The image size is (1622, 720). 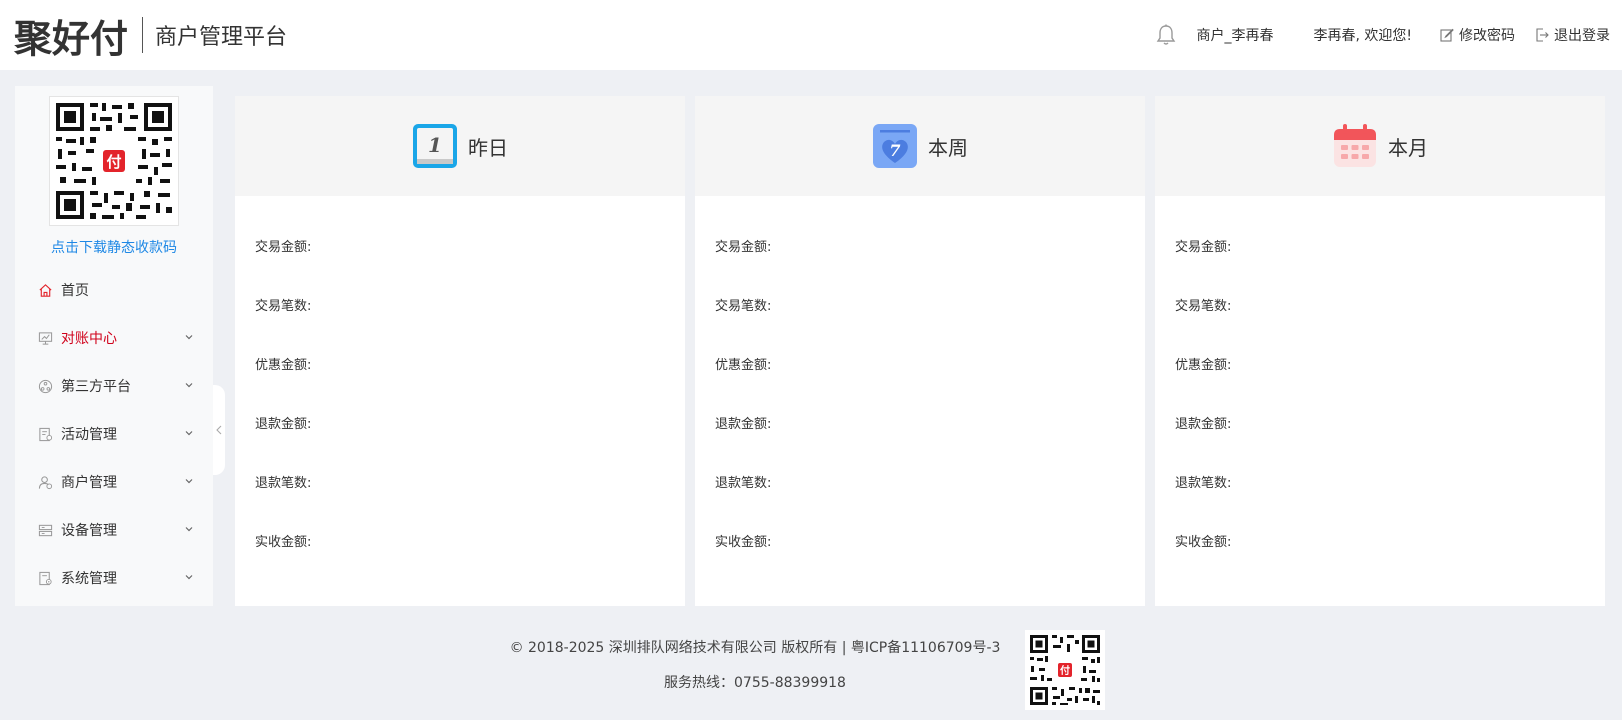 What do you see at coordinates (45, 578) in the screenshot?
I see `settings-doc-icon` at bounding box center [45, 578].